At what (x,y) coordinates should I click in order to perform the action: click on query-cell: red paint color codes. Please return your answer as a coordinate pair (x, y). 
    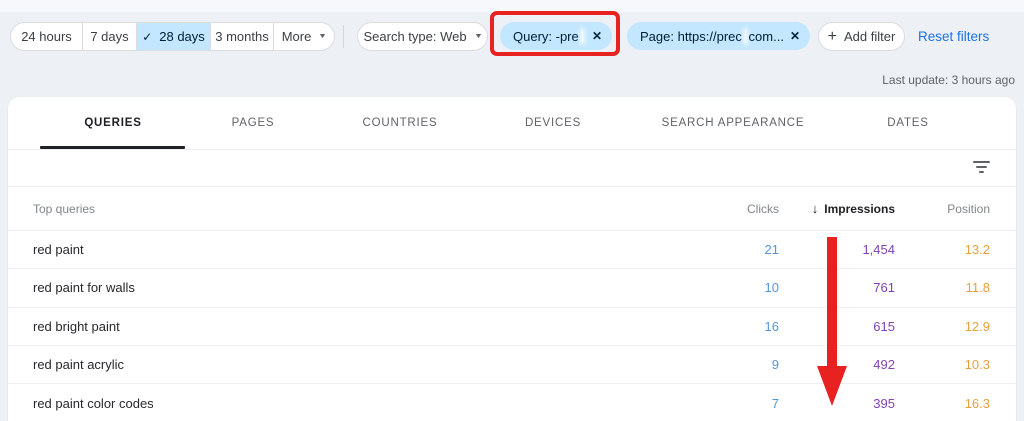
    Looking at the image, I should click on (93, 403).